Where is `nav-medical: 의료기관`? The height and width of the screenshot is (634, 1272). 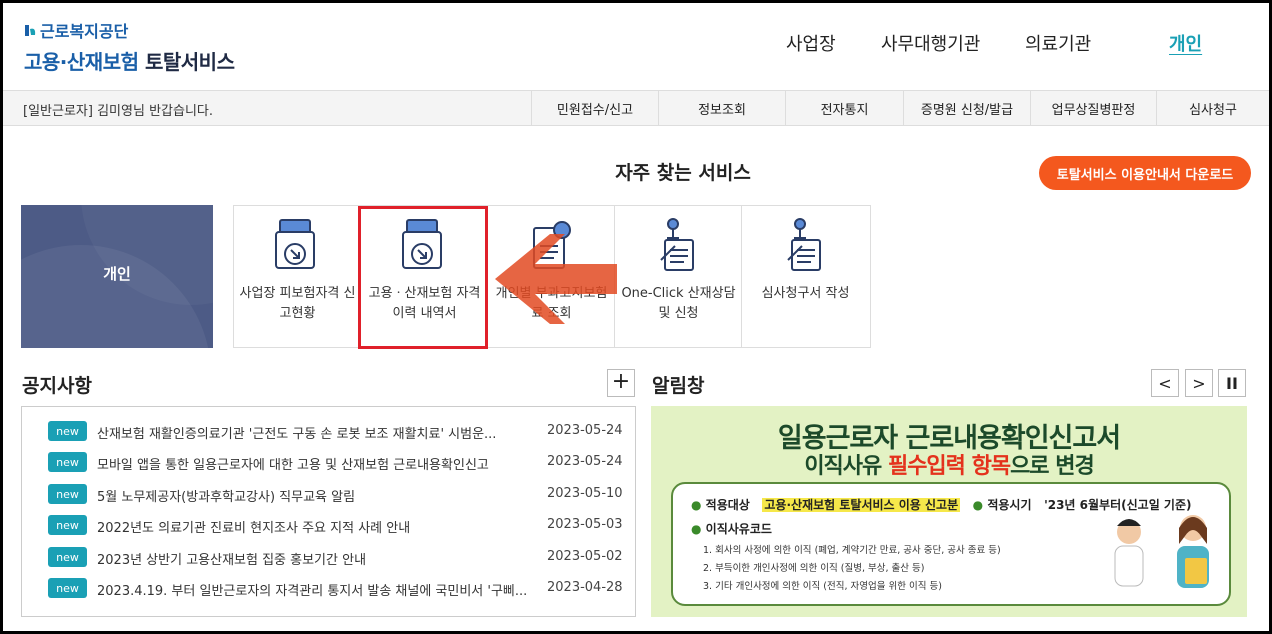
nav-medical: 의료기관 is located at coordinates (1058, 43).